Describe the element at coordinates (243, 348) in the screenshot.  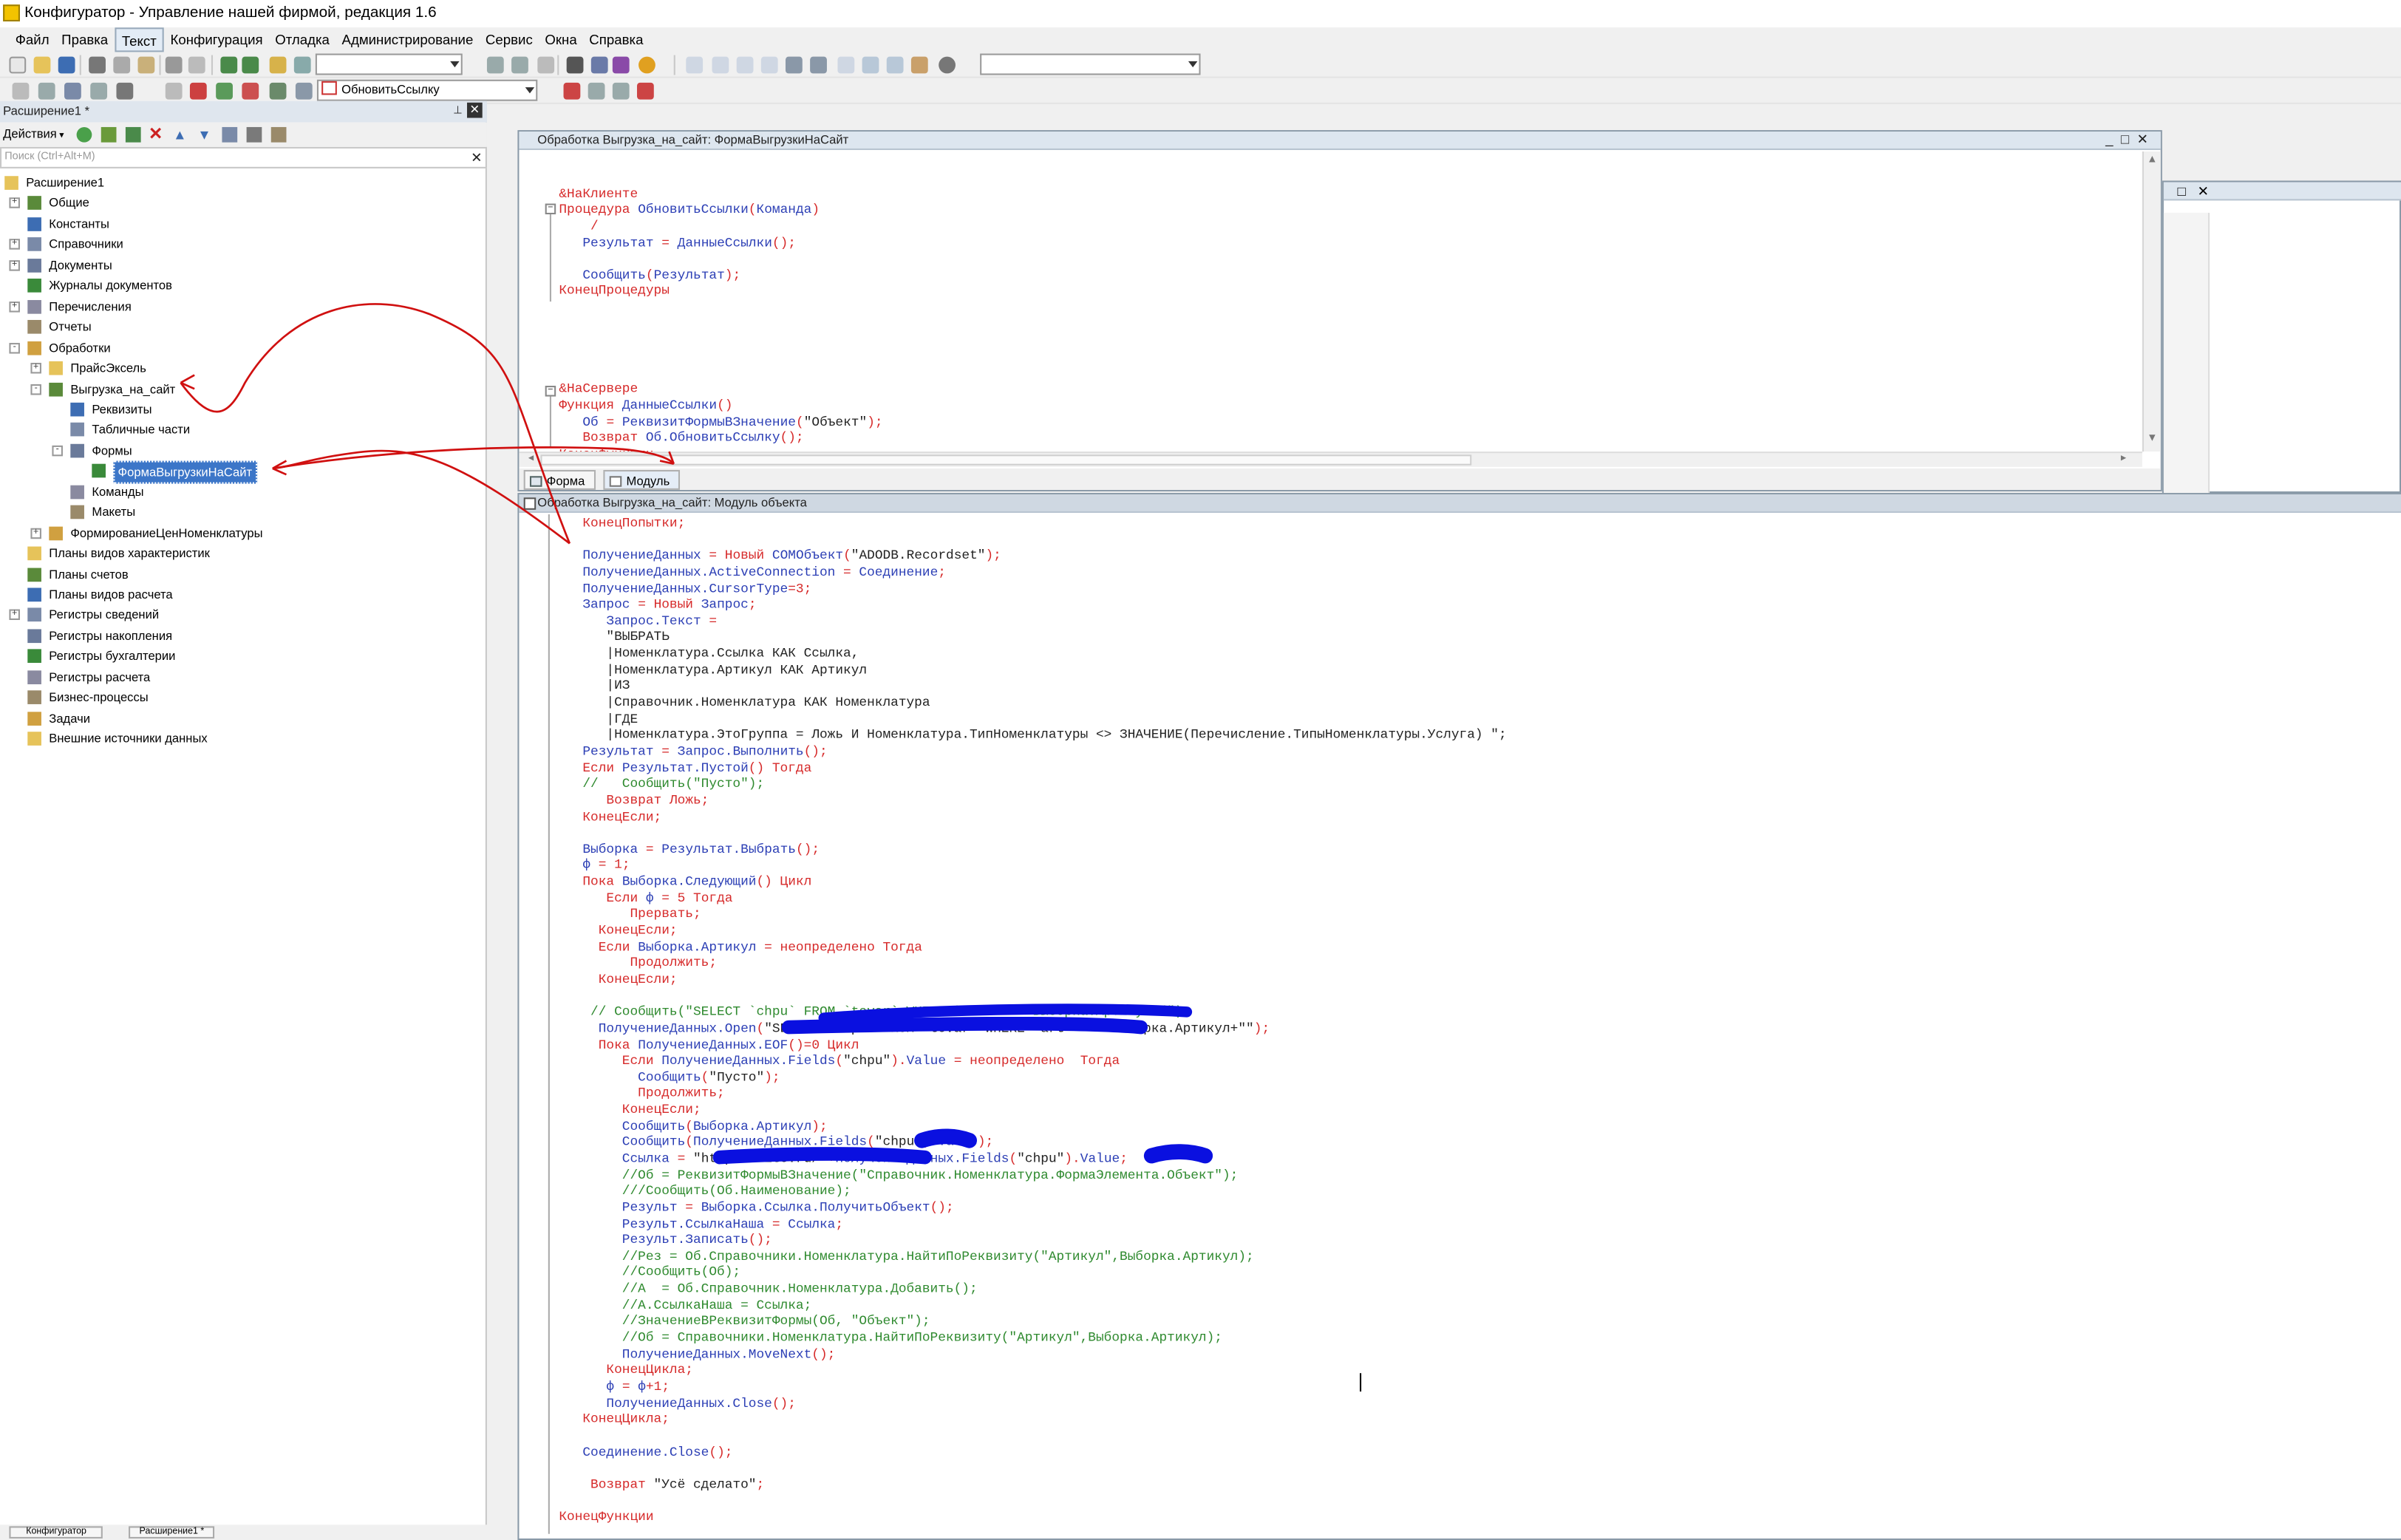
I see `tree-item: - Обработки` at that location.